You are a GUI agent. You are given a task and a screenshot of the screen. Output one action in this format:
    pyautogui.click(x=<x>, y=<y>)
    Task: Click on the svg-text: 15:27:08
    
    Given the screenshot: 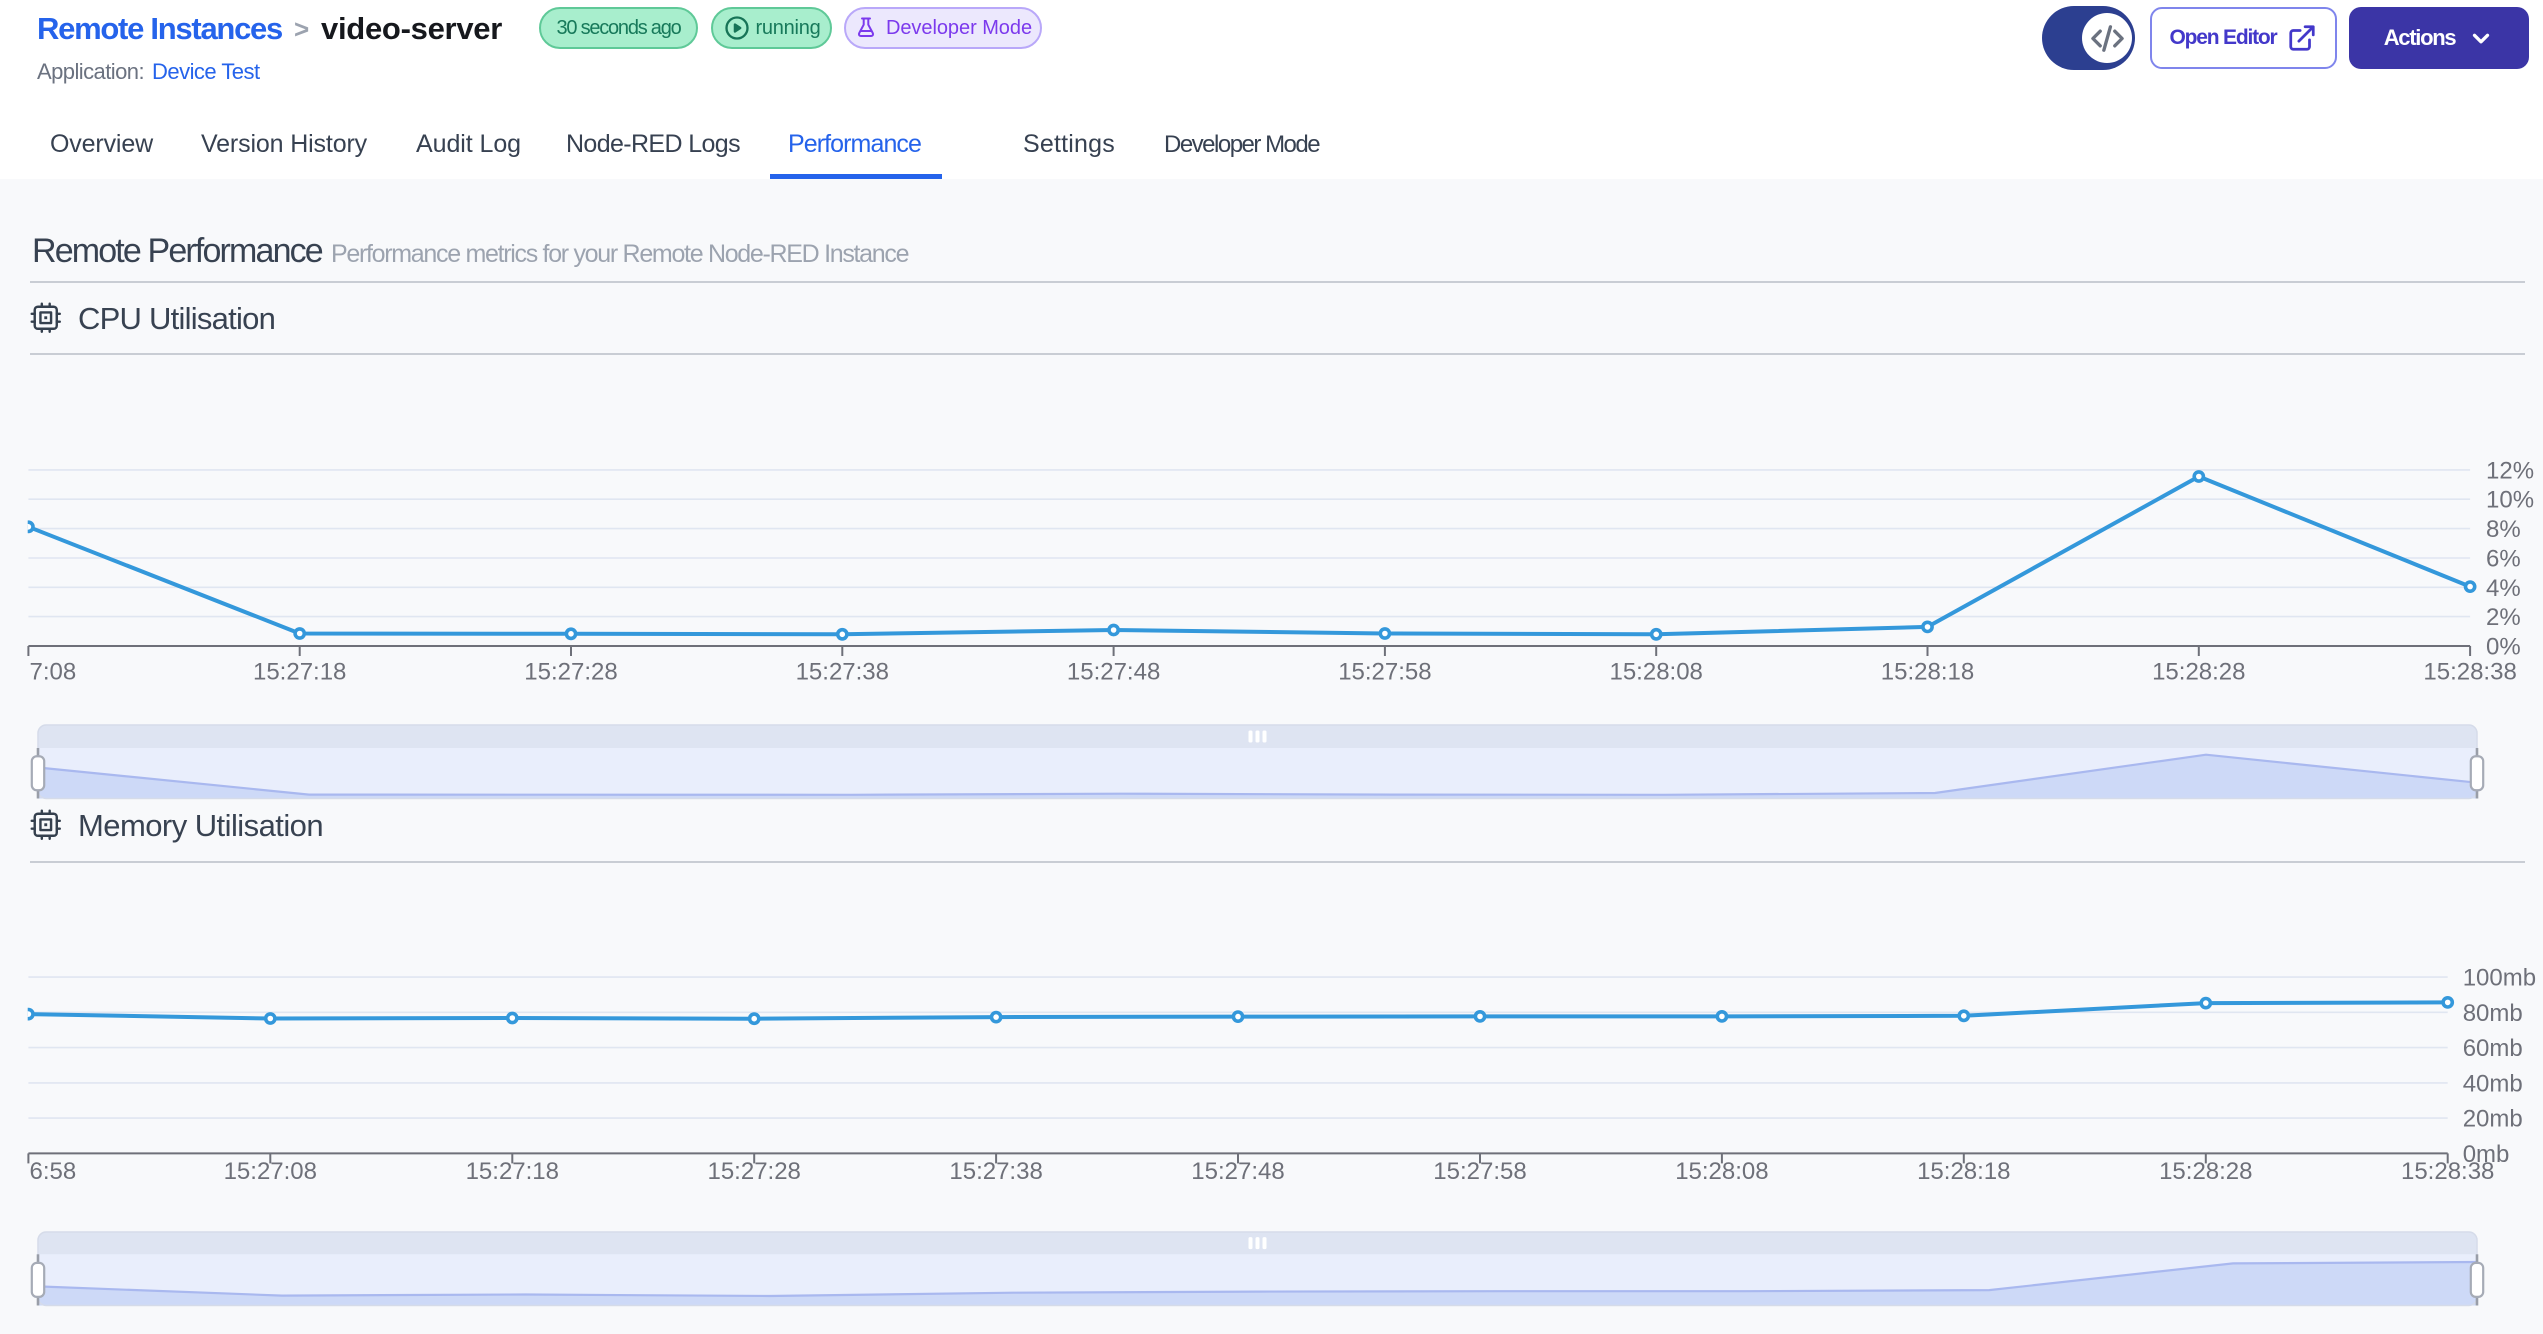 What is the action you would take?
    pyautogui.click(x=270, y=1171)
    